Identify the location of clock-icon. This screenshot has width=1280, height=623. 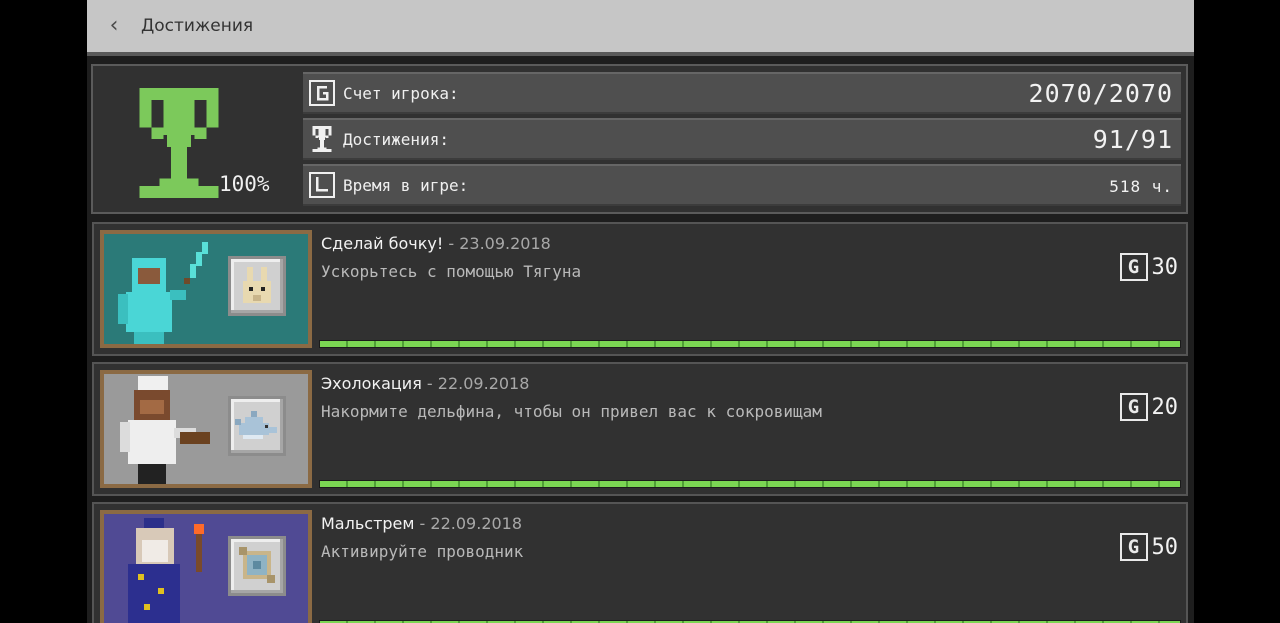
(322, 185).